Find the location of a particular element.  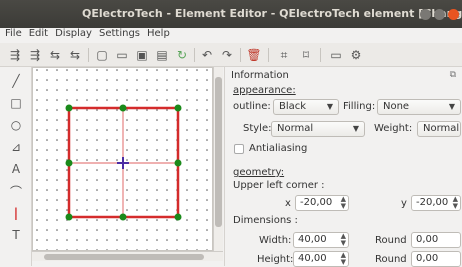

terminal-tool-icon: | is located at coordinates (16, 213).